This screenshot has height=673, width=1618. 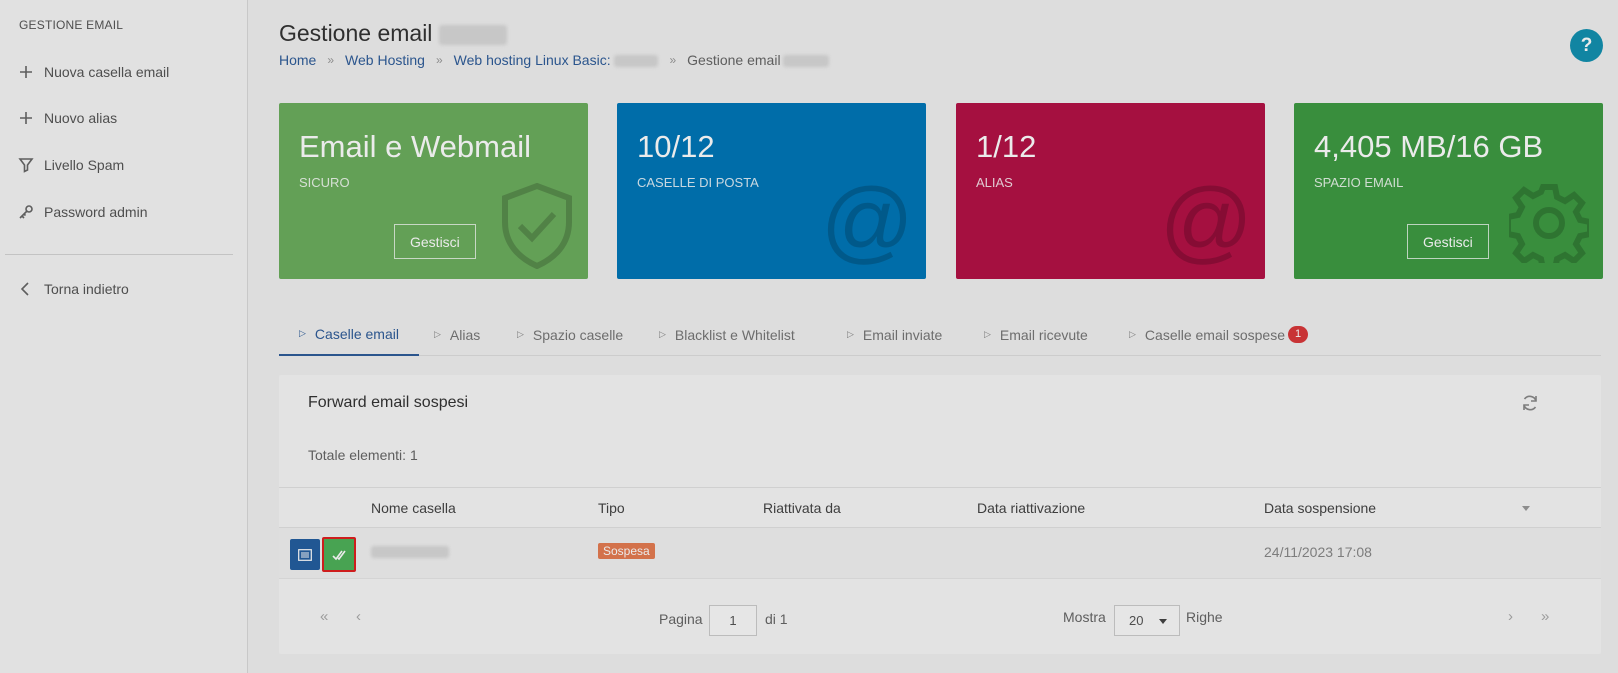 I want to click on rows-per-page-select: 20, so click(x=1147, y=620).